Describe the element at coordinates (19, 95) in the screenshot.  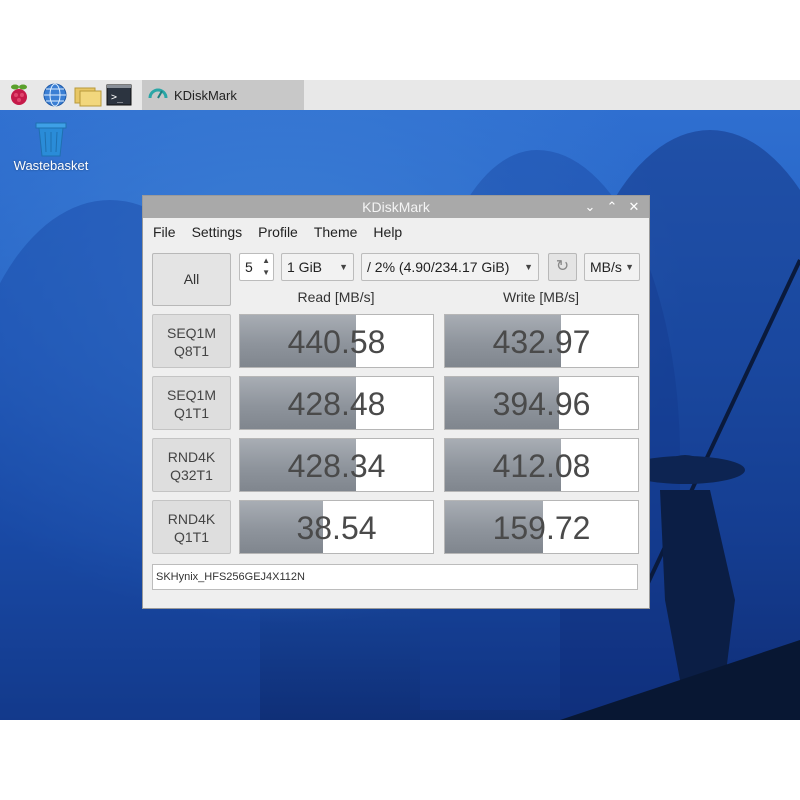
I see `raspberry-icon` at that location.